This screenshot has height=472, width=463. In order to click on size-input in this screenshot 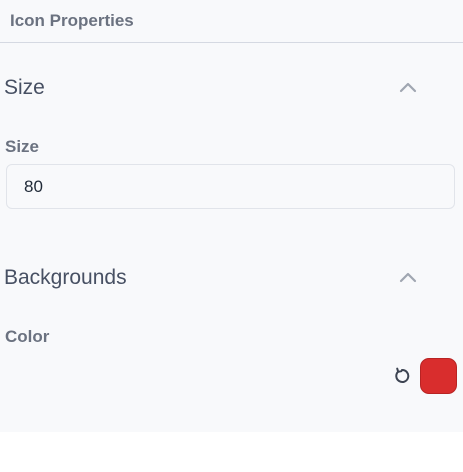, I will do `click(230, 186)`.